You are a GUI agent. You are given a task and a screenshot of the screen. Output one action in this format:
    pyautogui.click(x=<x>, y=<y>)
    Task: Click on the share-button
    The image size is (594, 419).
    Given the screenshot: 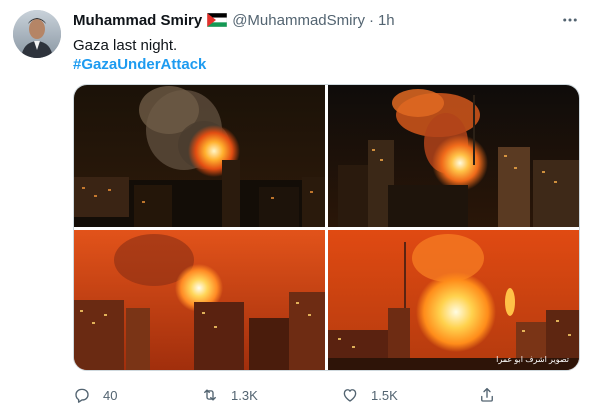 What is the action you would take?
    pyautogui.click(x=487, y=395)
    